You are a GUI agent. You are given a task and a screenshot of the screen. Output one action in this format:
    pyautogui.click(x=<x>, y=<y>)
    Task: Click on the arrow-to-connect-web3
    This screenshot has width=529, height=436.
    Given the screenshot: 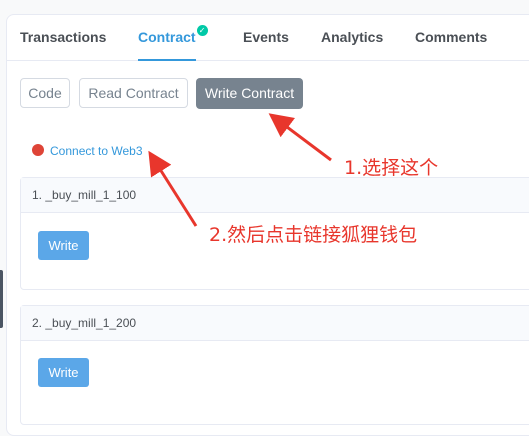 What is the action you would take?
    pyautogui.click(x=173, y=188)
    